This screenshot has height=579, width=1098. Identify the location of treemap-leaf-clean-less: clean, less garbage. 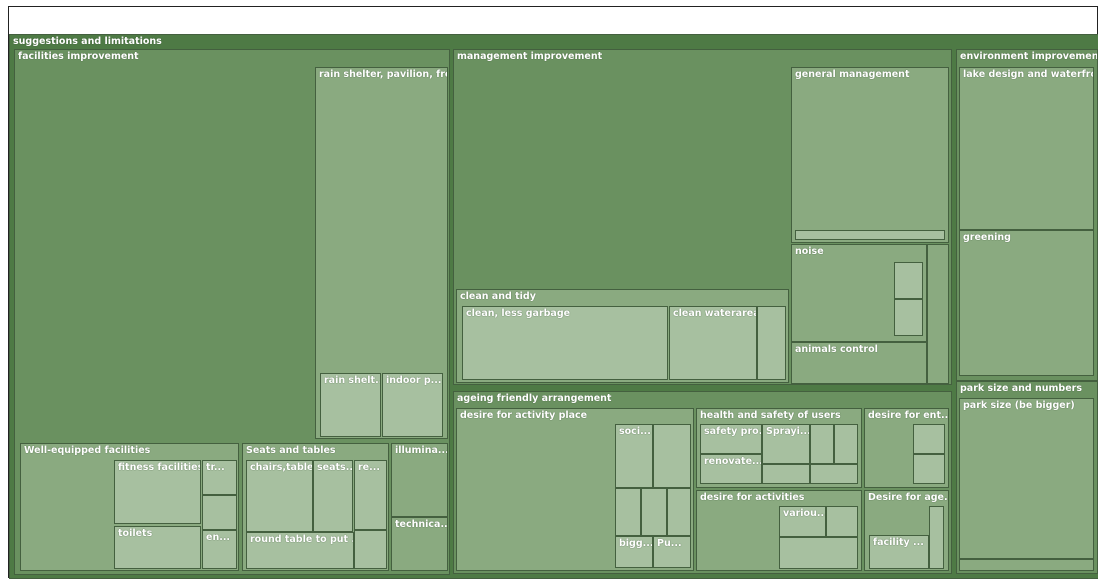
(565, 343).